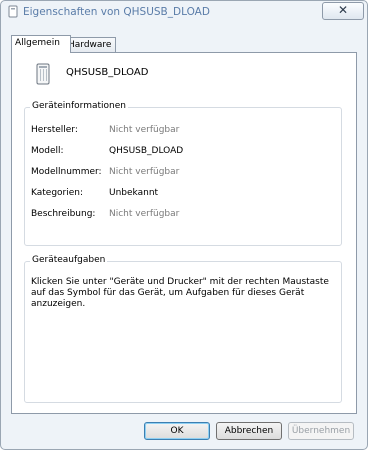 This screenshot has width=368, height=450. What do you see at coordinates (321, 431) in the screenshot?
I see `apply-button: Übernehmen` at bounding box center [321, 431].